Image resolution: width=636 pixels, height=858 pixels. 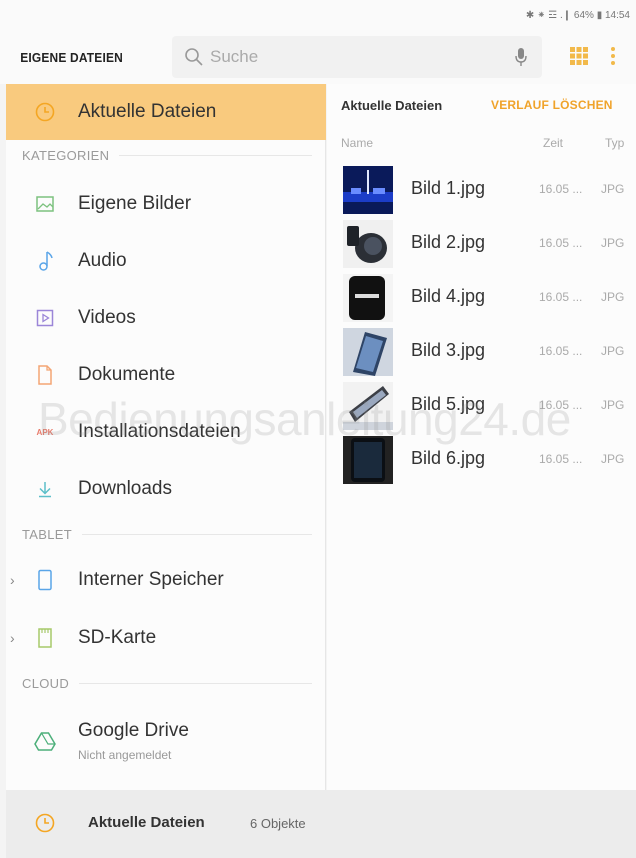 I want to click on section-cloud-label: CLOUD, so click(x=46, y=683).